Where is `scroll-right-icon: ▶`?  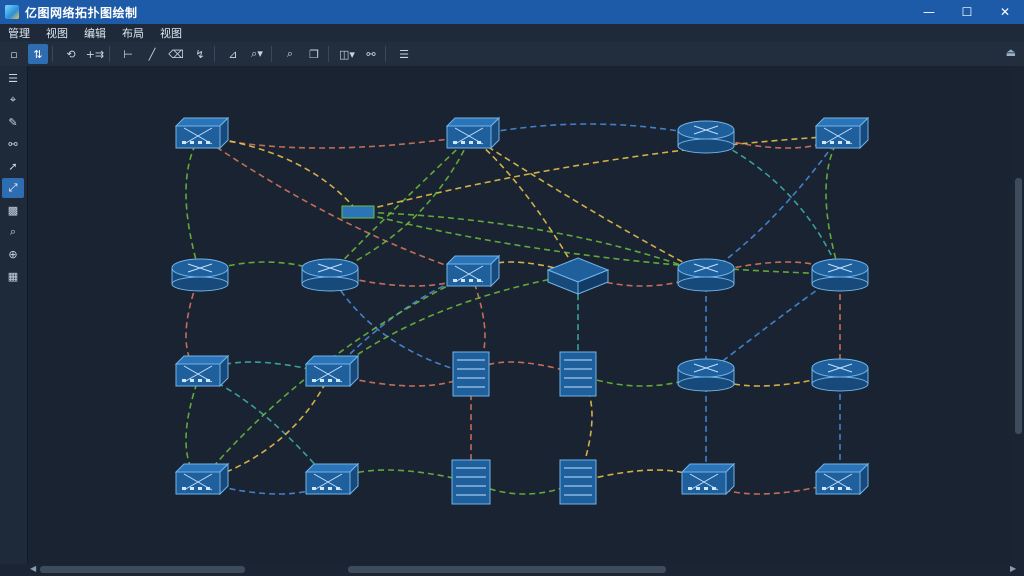 scroll-right-icon: ▶ is located at coordinates (1013, 568).